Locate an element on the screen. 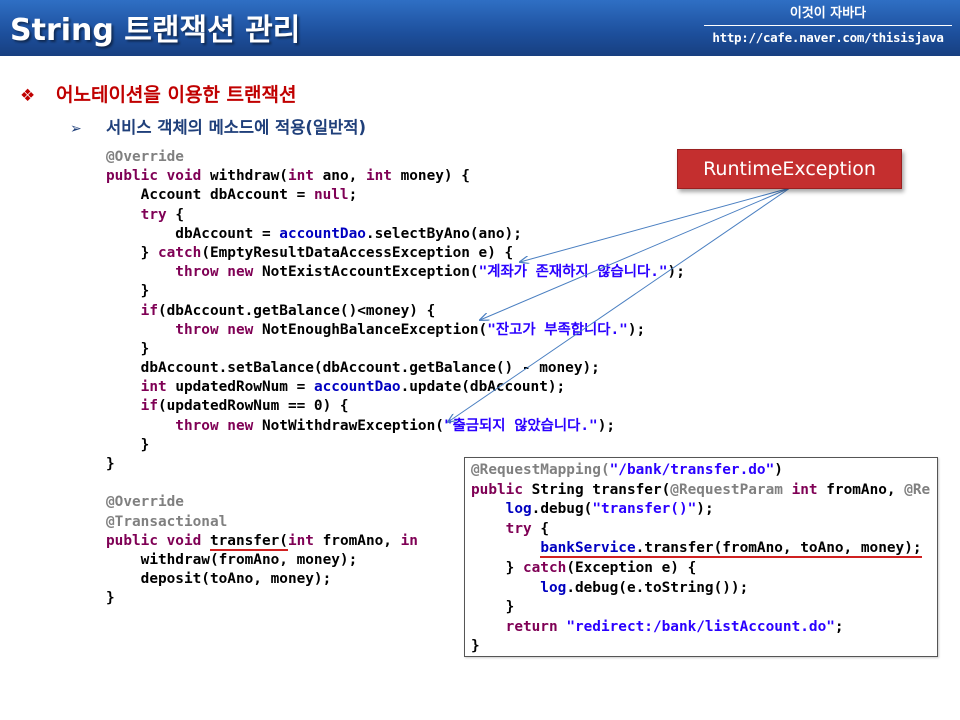 This screenshot has width=960, height=720. brand-url-link: http://cafe.naver.com/thisisjava is located at coordinates (828, 36).